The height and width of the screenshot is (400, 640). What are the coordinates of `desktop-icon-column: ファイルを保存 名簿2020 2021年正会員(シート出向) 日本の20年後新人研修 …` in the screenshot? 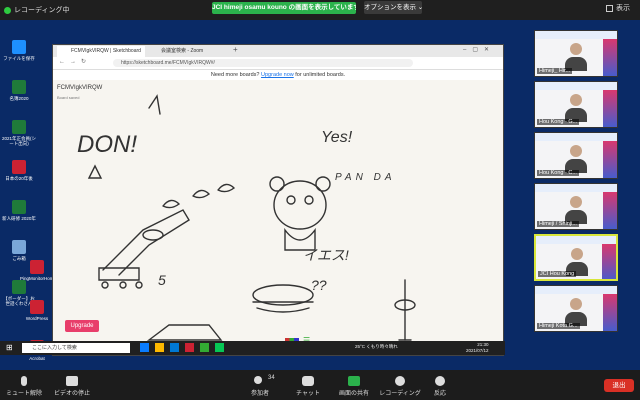 It's located at (28, 200).